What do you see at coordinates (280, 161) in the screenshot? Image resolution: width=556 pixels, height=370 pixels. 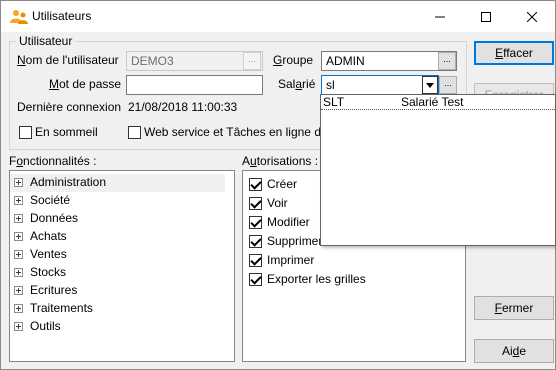 I see `permissions-label: Autorisations :` at bounding box center [280, 161].